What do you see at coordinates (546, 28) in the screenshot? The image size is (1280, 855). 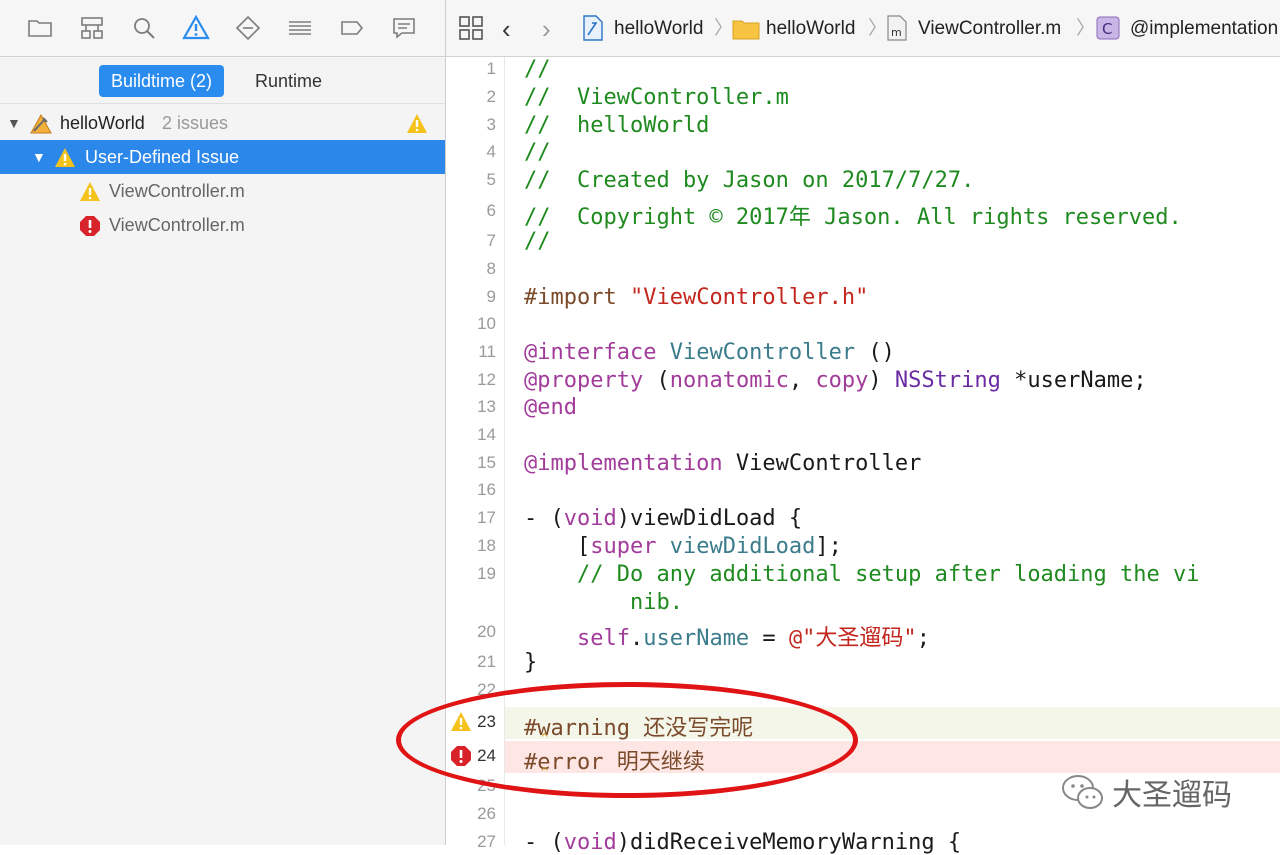 I see `forward-chevron-icon: ›` at bounding box center [546, 28].